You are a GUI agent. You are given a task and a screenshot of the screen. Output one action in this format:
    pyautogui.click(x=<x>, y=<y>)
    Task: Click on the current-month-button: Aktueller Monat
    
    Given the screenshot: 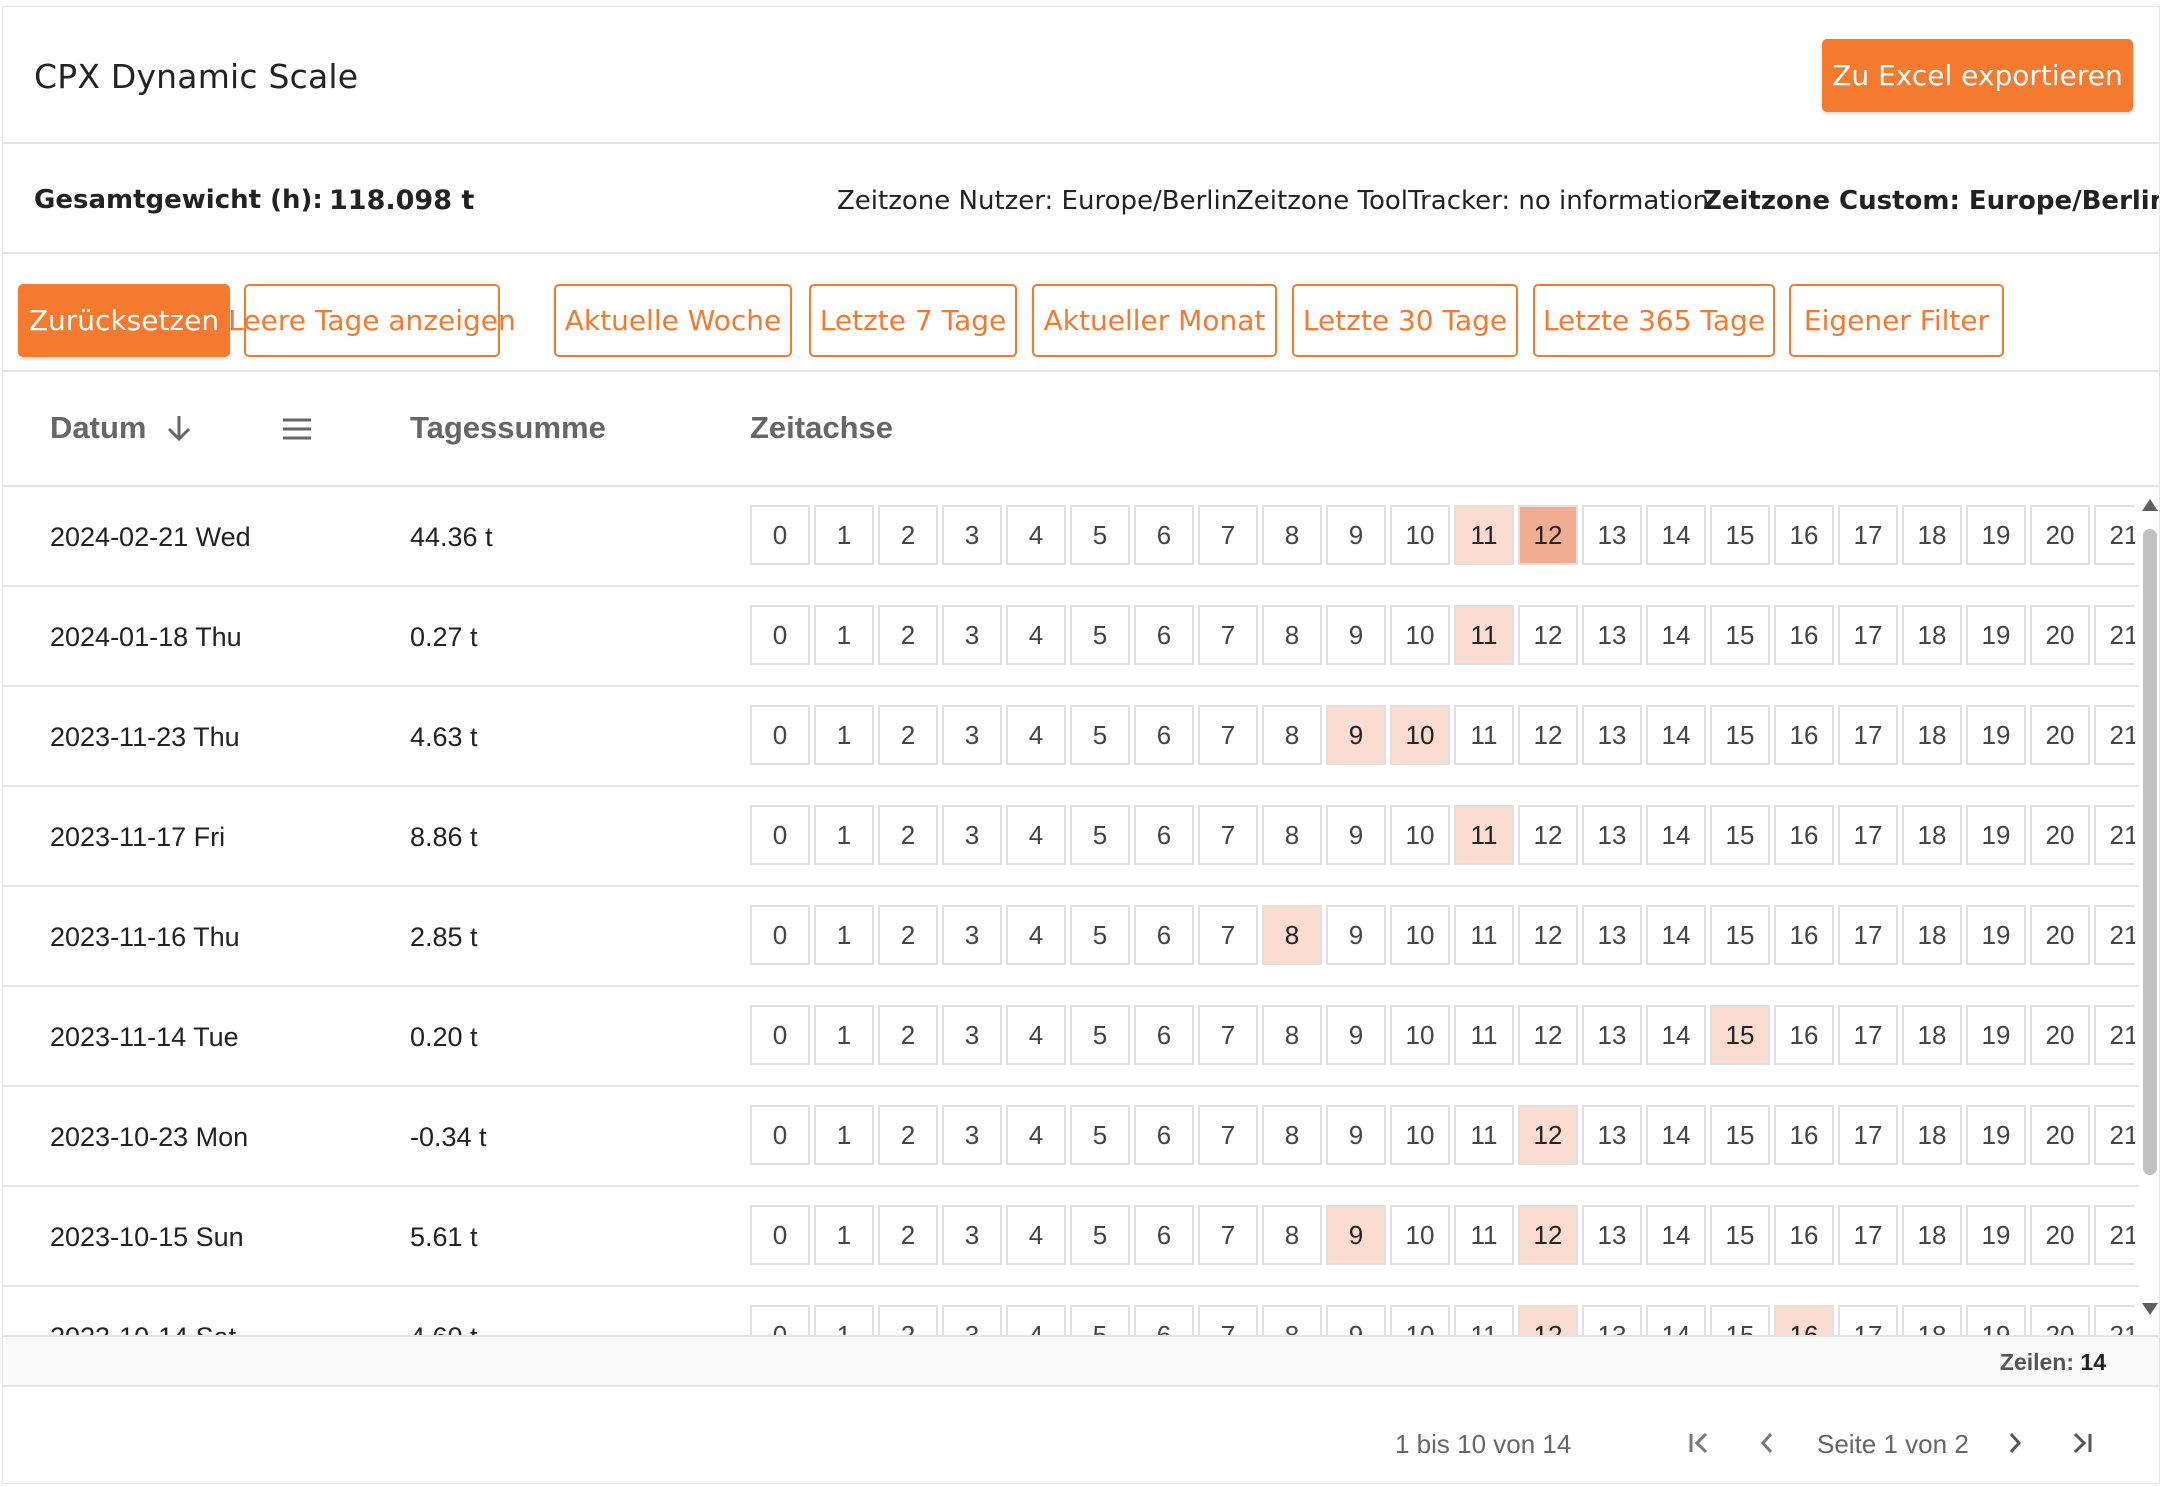 What is the action you would take?
    pyautogui.click(x=1154, y=320)
    